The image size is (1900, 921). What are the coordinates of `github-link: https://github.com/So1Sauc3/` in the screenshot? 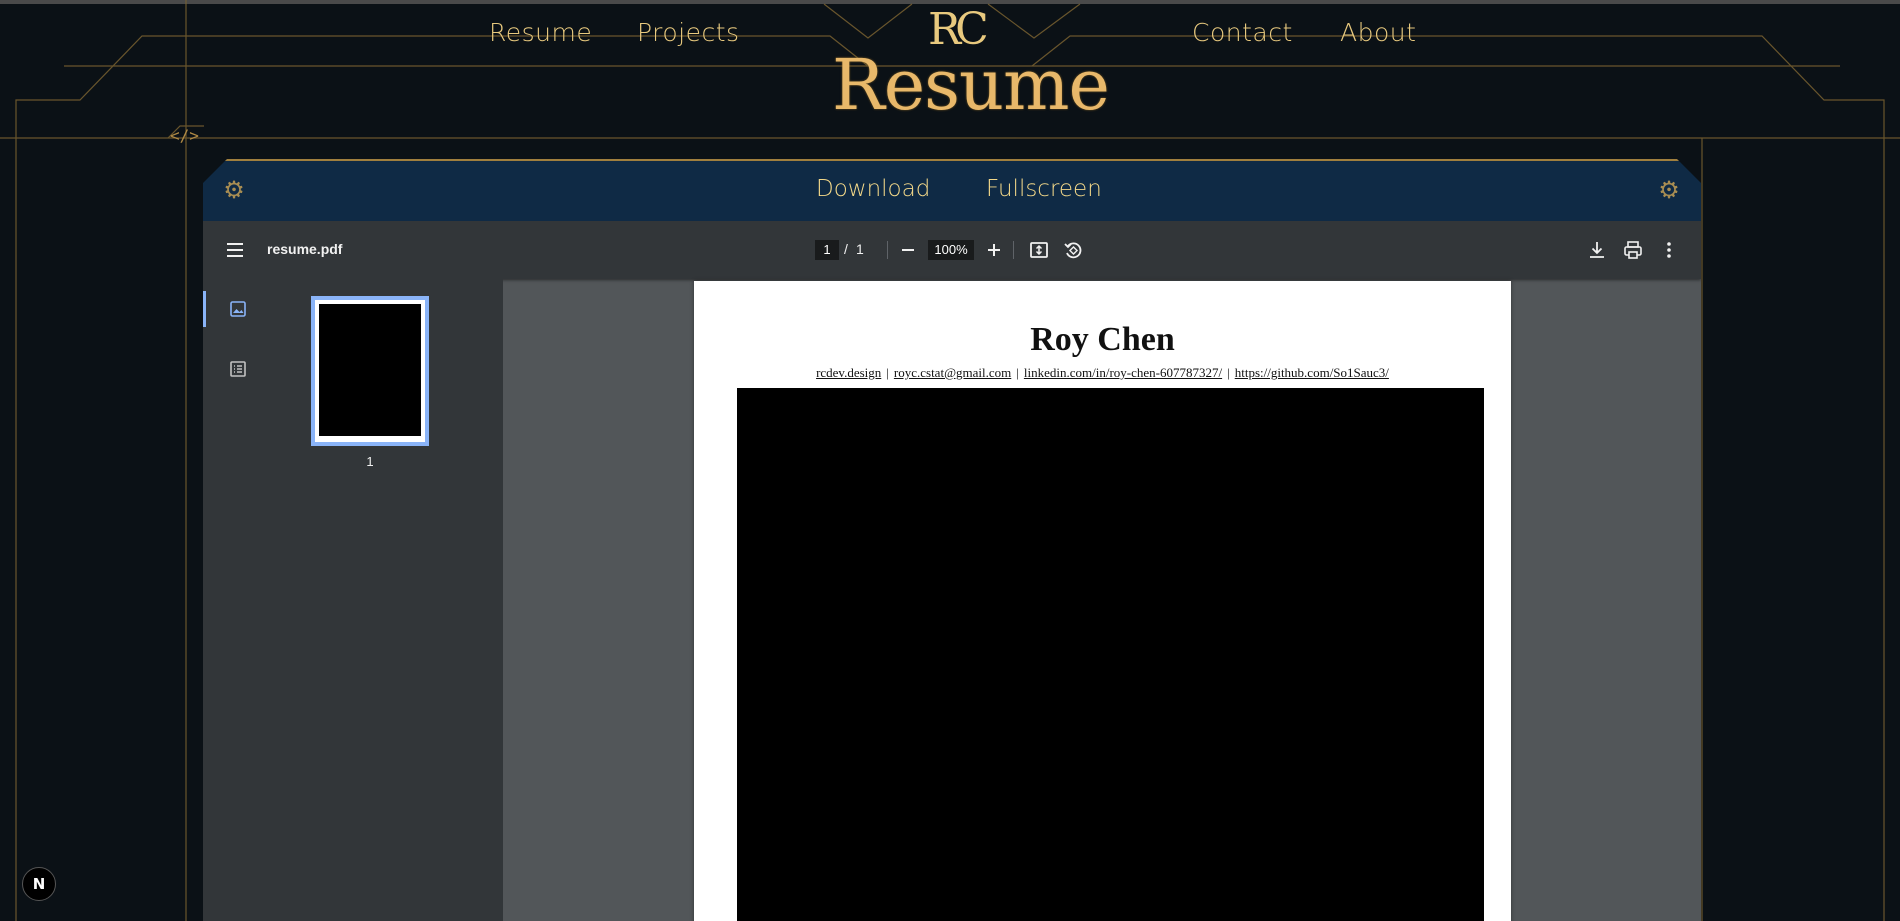 It's located at (1312, 372).